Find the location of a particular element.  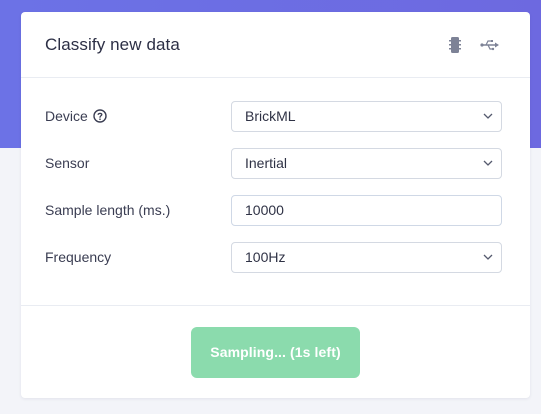

frequency-select-value: 100Hz is located at coordinates (265, 257).